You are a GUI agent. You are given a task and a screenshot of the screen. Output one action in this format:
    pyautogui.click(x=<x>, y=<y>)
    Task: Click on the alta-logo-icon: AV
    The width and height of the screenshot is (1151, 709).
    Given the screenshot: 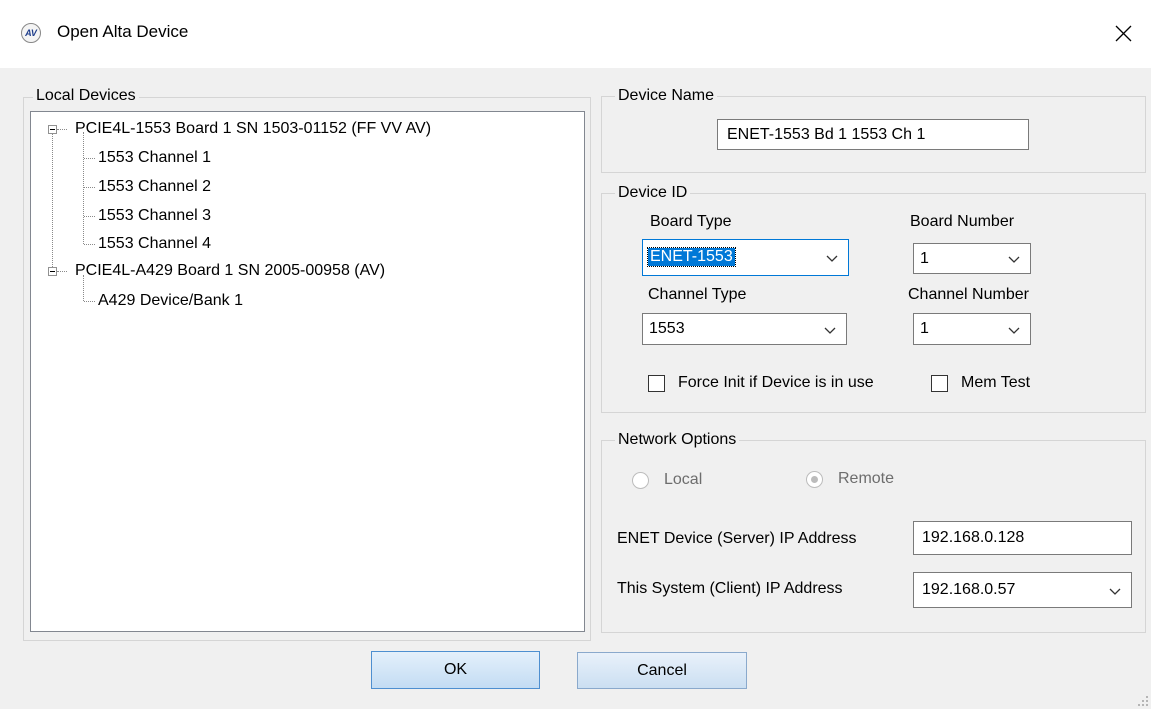 What is the action you would take?
    pyautogui.click(x=31, y=33)
    